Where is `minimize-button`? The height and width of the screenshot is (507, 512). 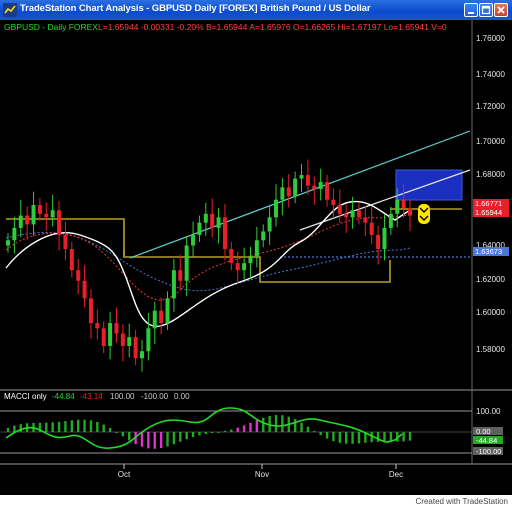 minimize-button is located at coordinates (471, 10).